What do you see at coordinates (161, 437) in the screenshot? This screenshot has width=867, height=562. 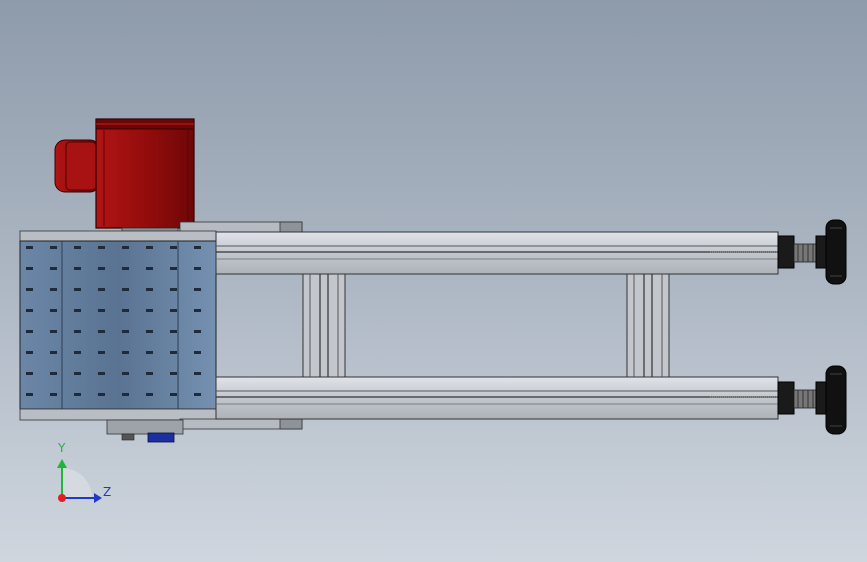 I see `blue-connector` at bounding box center [161, 437].